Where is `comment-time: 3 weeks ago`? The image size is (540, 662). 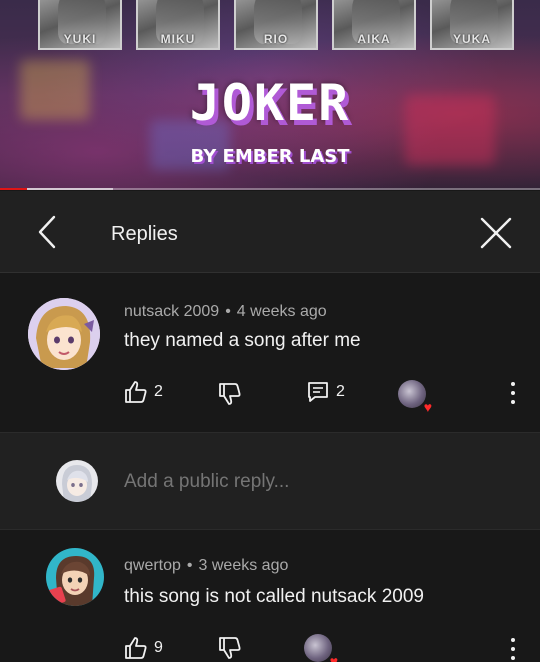
comment-time: 3 weeks ago is located at coordinates (243, 565).